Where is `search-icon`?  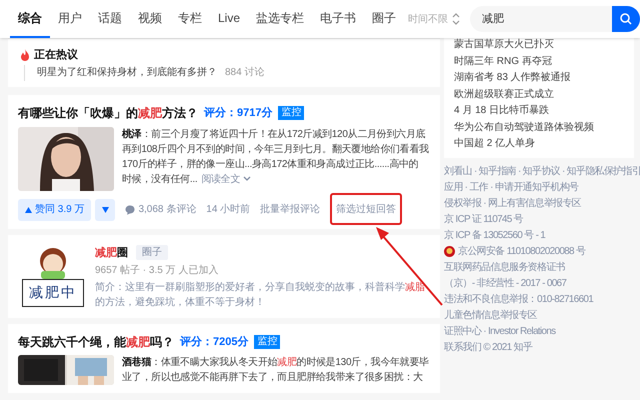
search-icon is located at coordinates (626, 19).